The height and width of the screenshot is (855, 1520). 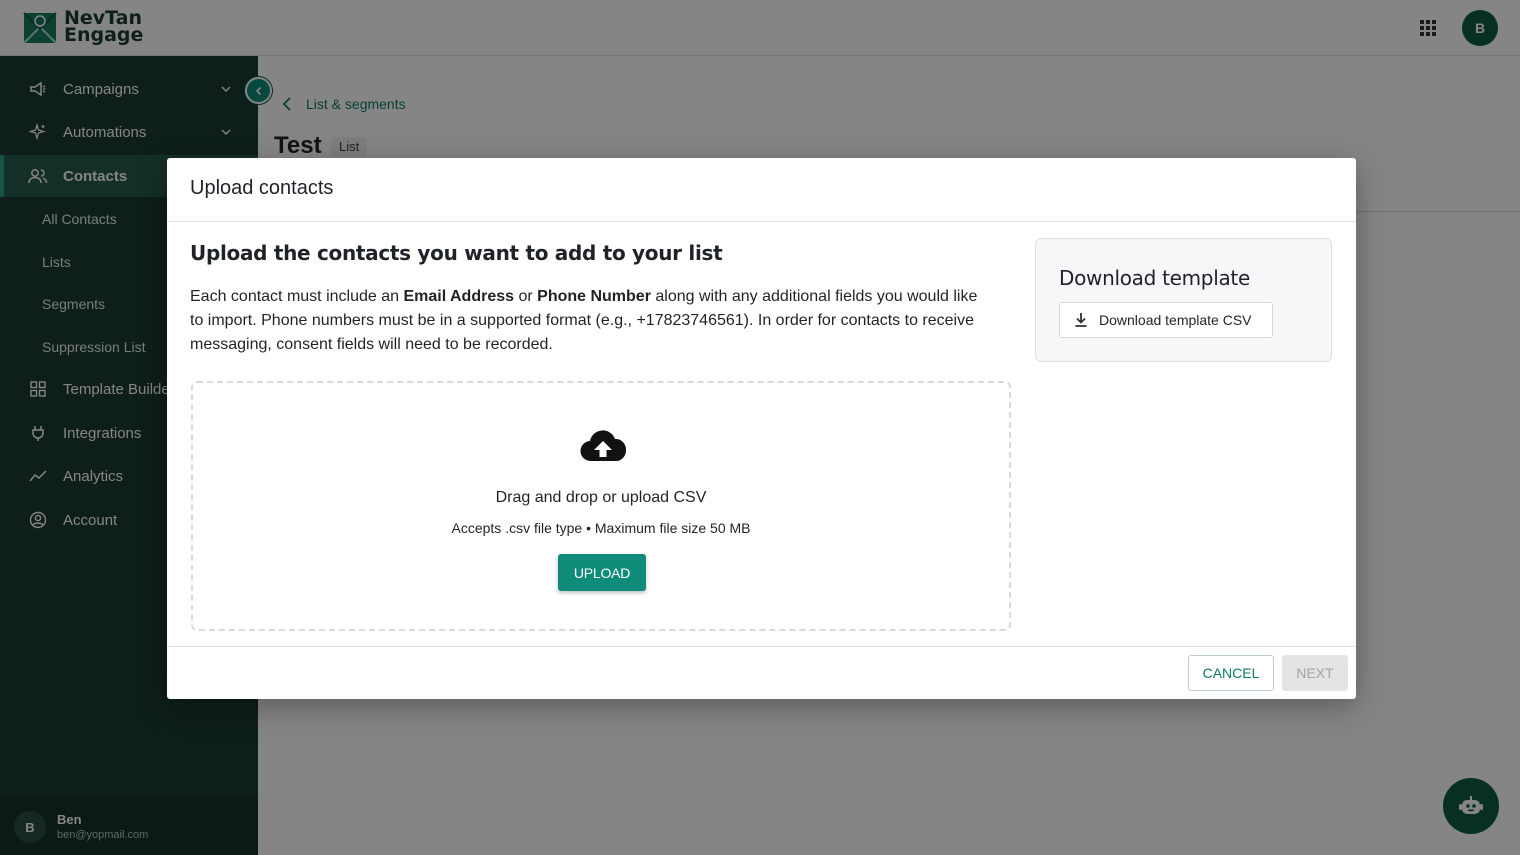 What do you see at coordinates (602, 572) in the screenshot?
I see `upload-button: UPLOAD` at bounding box center [602, 572].